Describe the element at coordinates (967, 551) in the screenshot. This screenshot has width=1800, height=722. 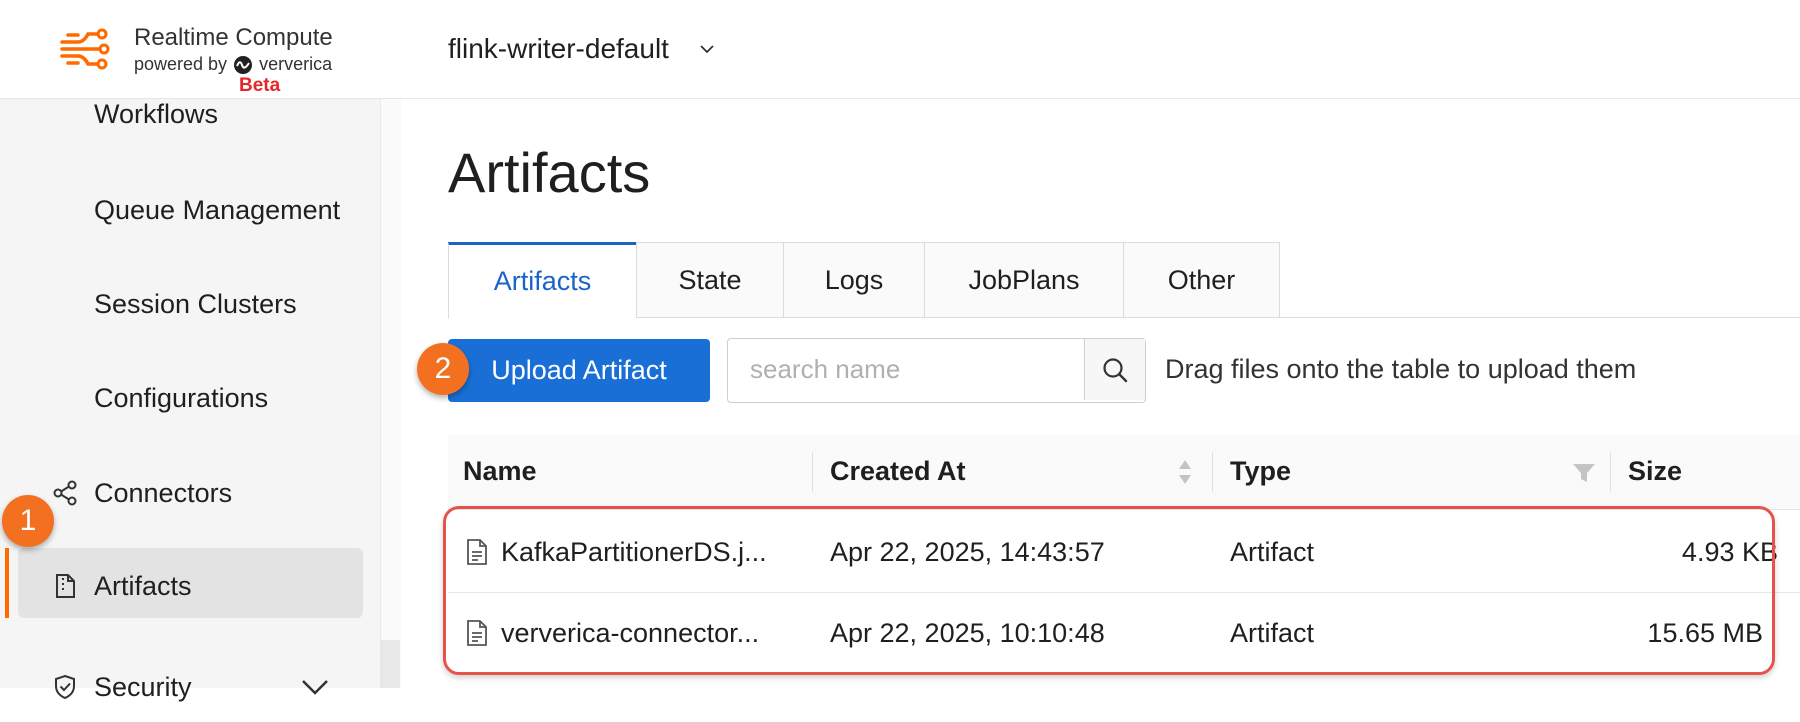
I see `cell-created-at: Apr 22, 2025, 14:43:57` at that location.